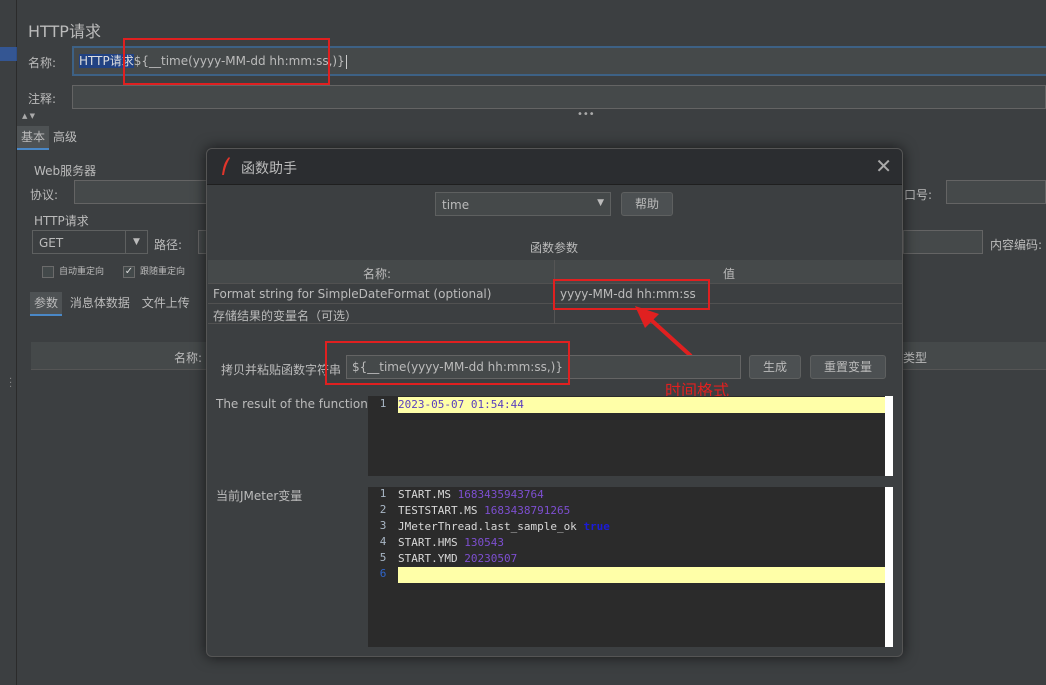  I want to click on port-label: 口号:, so click(918, 195).